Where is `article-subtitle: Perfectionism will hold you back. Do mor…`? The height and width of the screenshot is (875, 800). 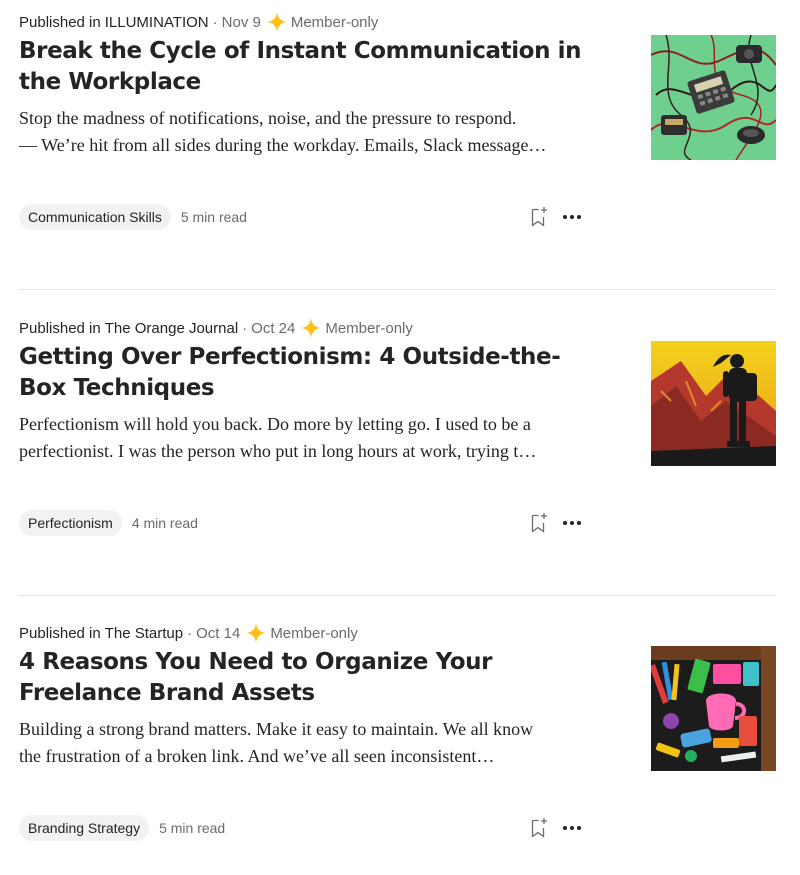
article-subtitle: Perfectionism will hold you back. Do mor… is located at coordinates (304, 438).